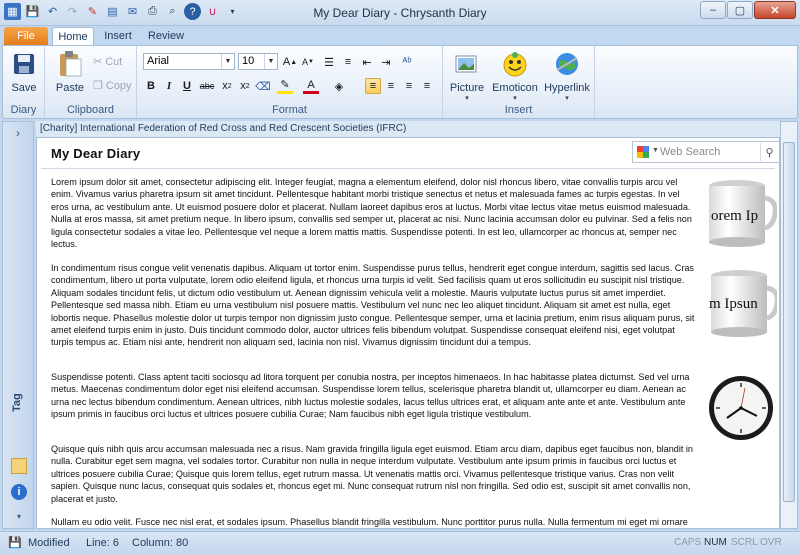  I want to click on picture-label: Picture, so click(467, 88).